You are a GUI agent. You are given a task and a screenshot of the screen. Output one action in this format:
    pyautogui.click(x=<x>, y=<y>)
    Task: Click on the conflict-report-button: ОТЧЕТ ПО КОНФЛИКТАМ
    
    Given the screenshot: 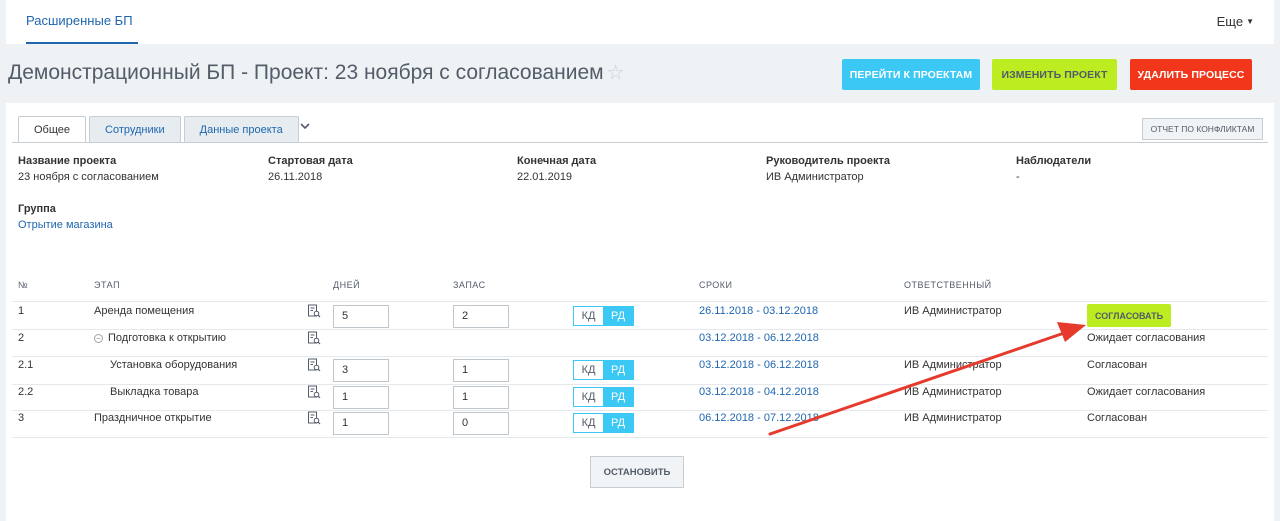 What is the action you would take?
    pyautogui.click(x=1202, y=129)
    